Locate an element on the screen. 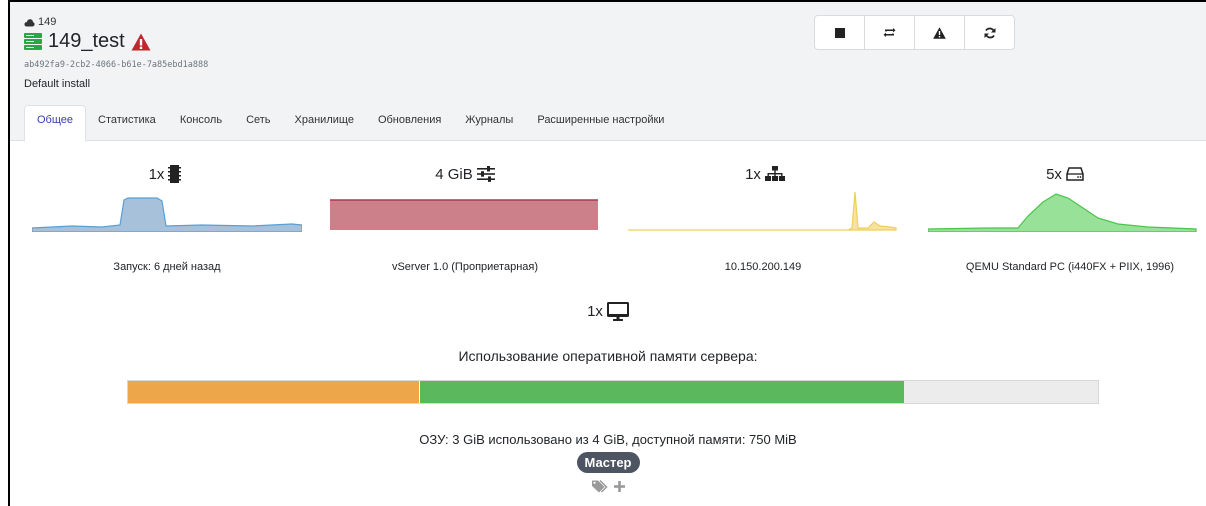  force-warning-icon is located at coordinates (939, 32).